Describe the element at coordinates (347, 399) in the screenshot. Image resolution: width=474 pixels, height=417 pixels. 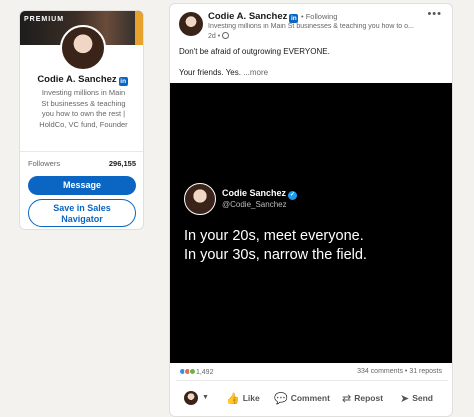
I see `repost-icon: ⇄` at that location.